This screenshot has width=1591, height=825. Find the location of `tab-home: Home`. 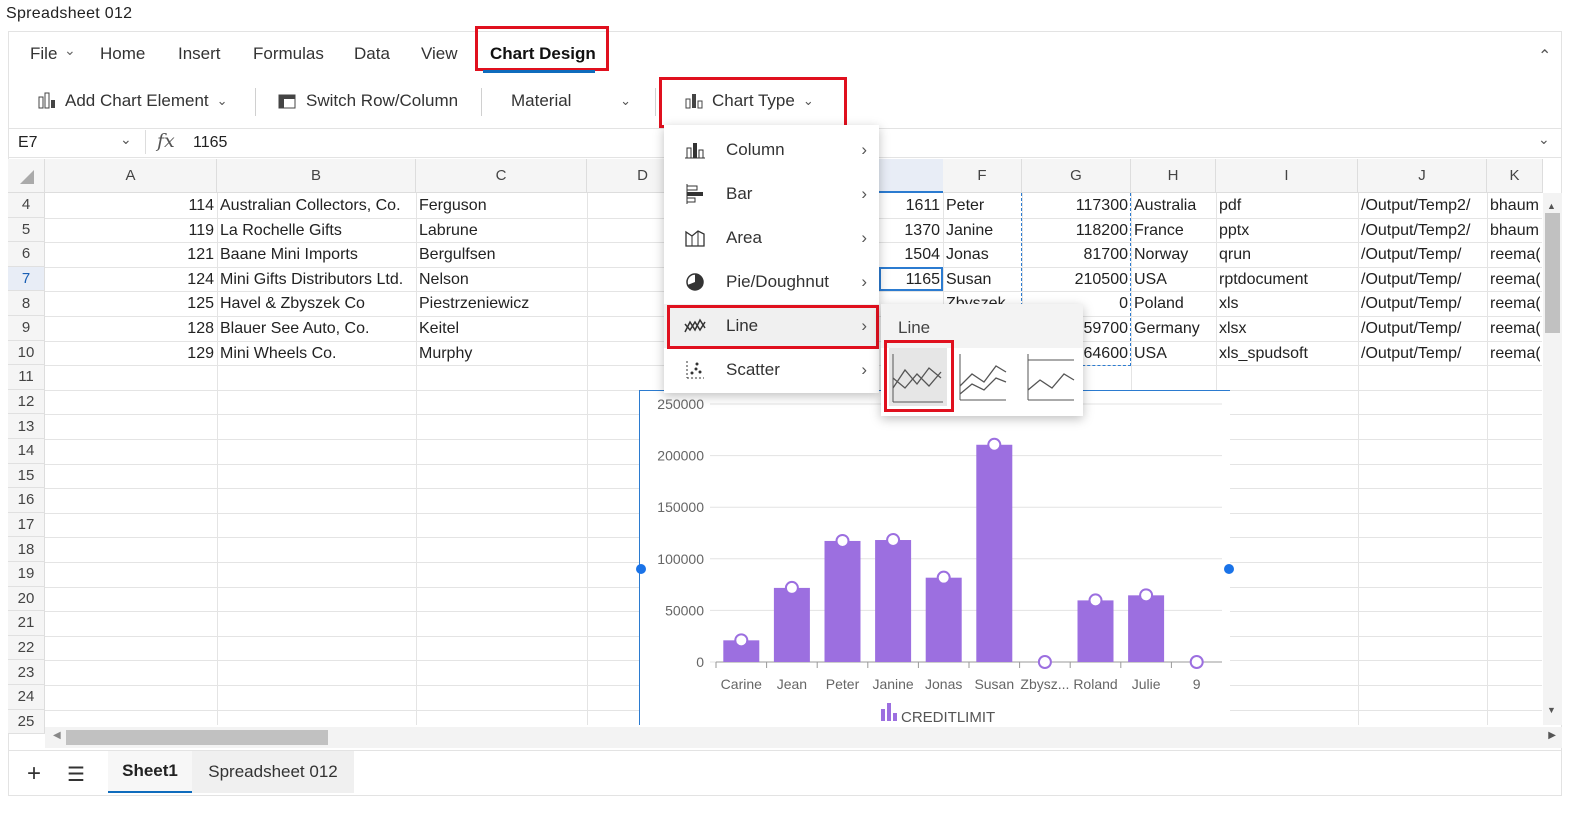

tab-home: Home is located at coordinates (122, 54).